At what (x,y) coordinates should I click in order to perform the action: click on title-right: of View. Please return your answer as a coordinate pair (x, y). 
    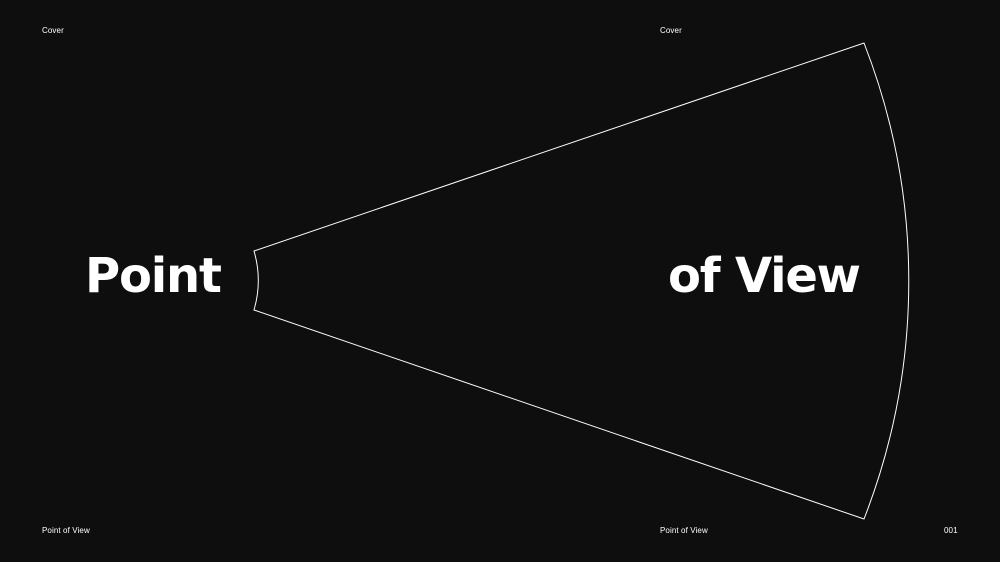
    Looking at the image, I should click on (764, 276).